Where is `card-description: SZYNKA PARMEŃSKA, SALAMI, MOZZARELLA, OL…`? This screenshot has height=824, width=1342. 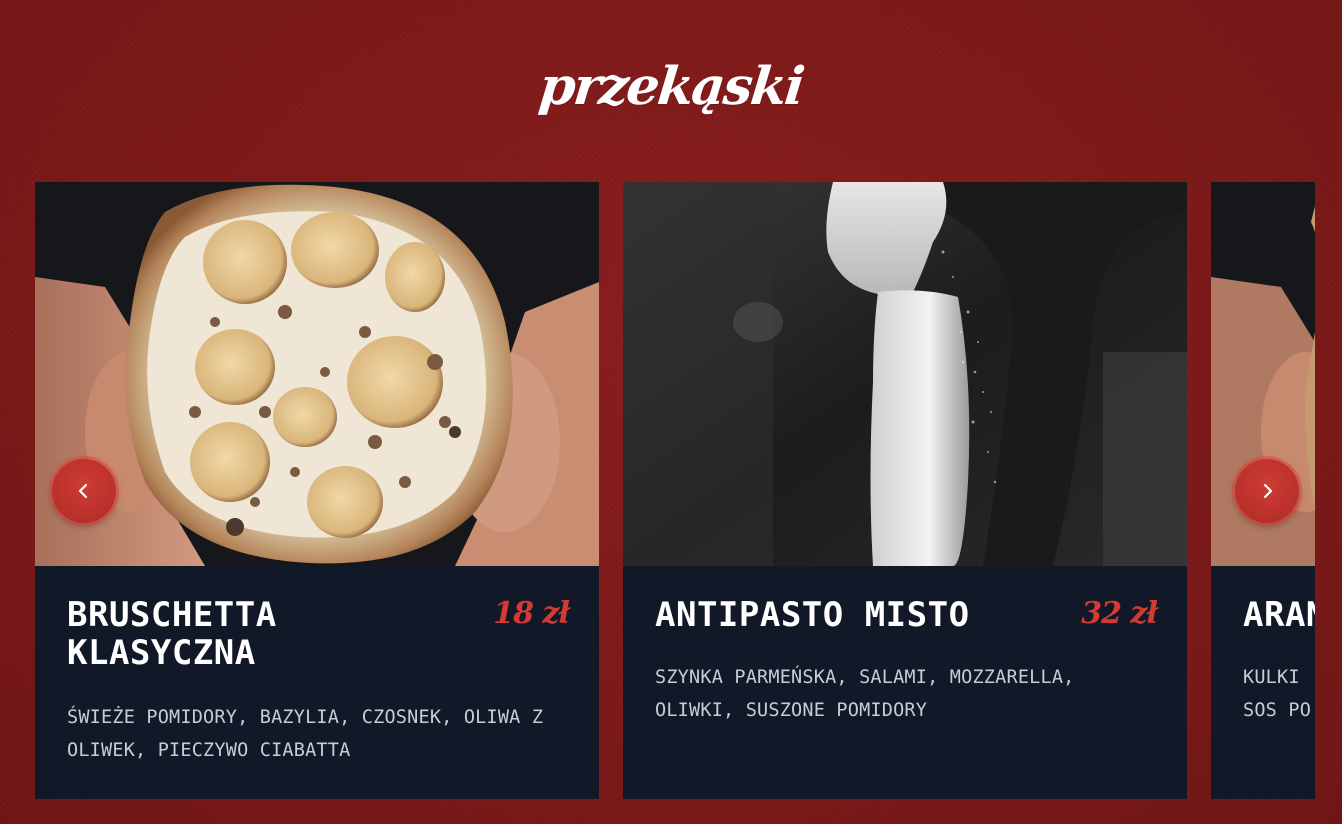
card-description: SZYNKA PARMEŃSKA, SALAMI, MOZZARELLA, OL… is located at coordinates (865, 694).